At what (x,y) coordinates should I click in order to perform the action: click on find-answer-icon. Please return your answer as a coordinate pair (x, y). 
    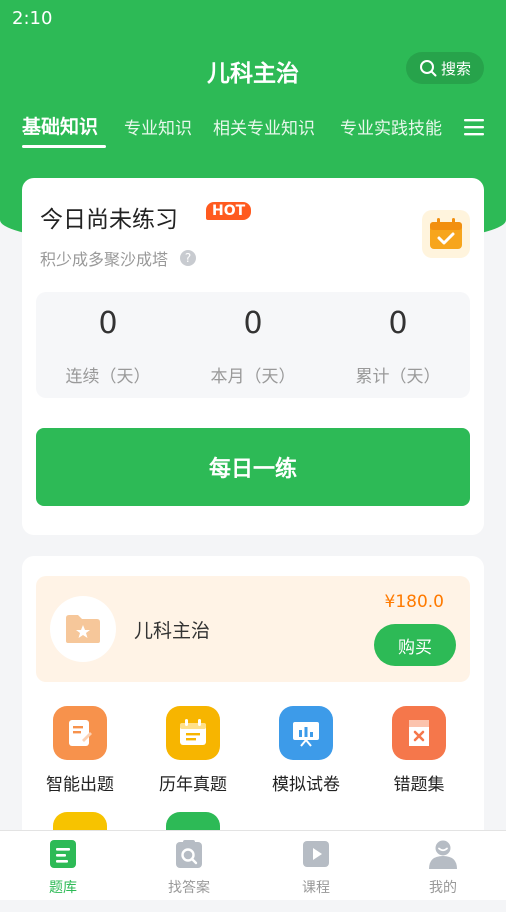
    Looking at the image, I should click on (189, 854).